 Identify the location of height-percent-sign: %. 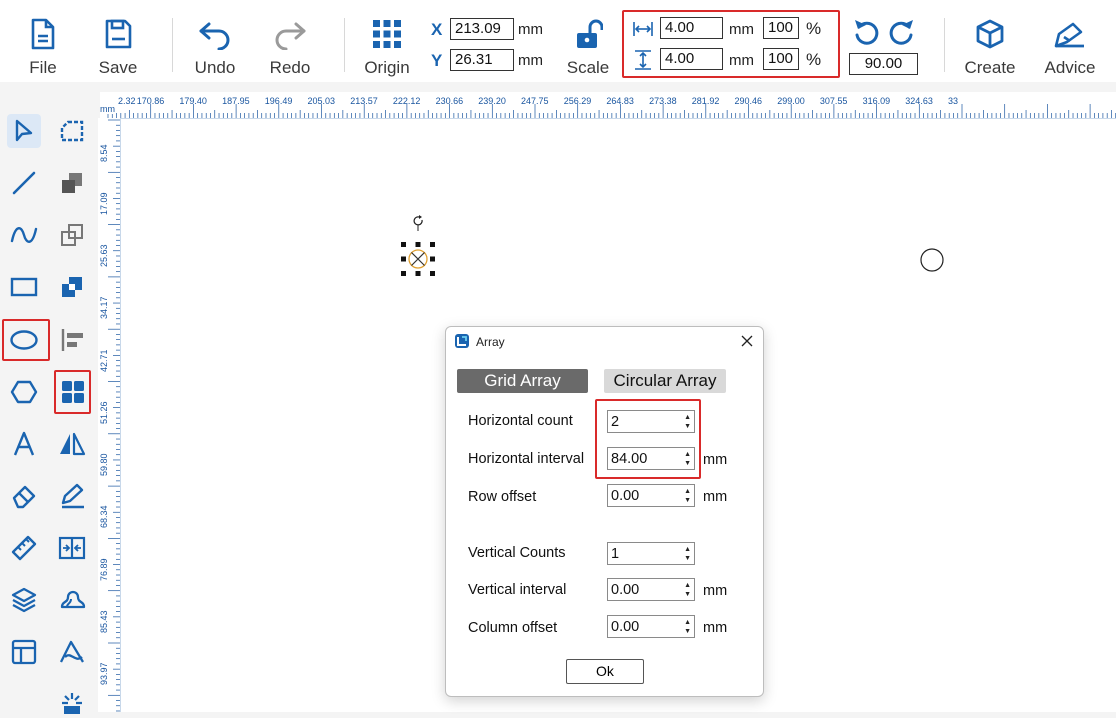
(814, 59).